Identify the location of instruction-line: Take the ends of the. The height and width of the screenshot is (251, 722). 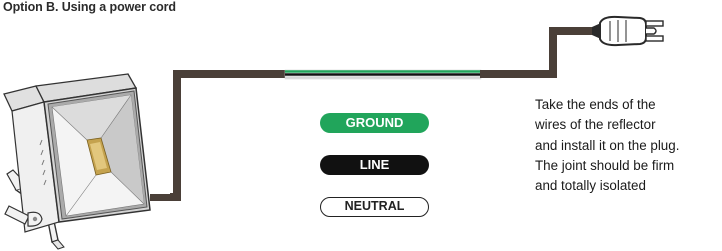
(595, 104).